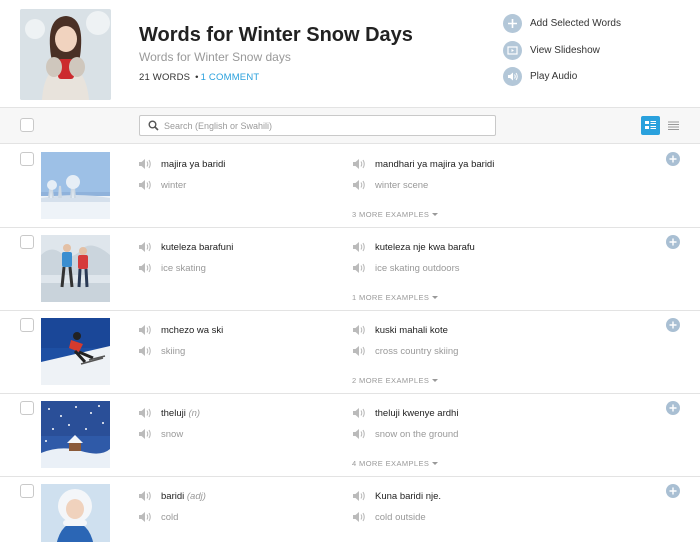 This screenshot has width=700, height=542. I want to click on view-slideshow-button: View Slideshow, so click(593, 54).